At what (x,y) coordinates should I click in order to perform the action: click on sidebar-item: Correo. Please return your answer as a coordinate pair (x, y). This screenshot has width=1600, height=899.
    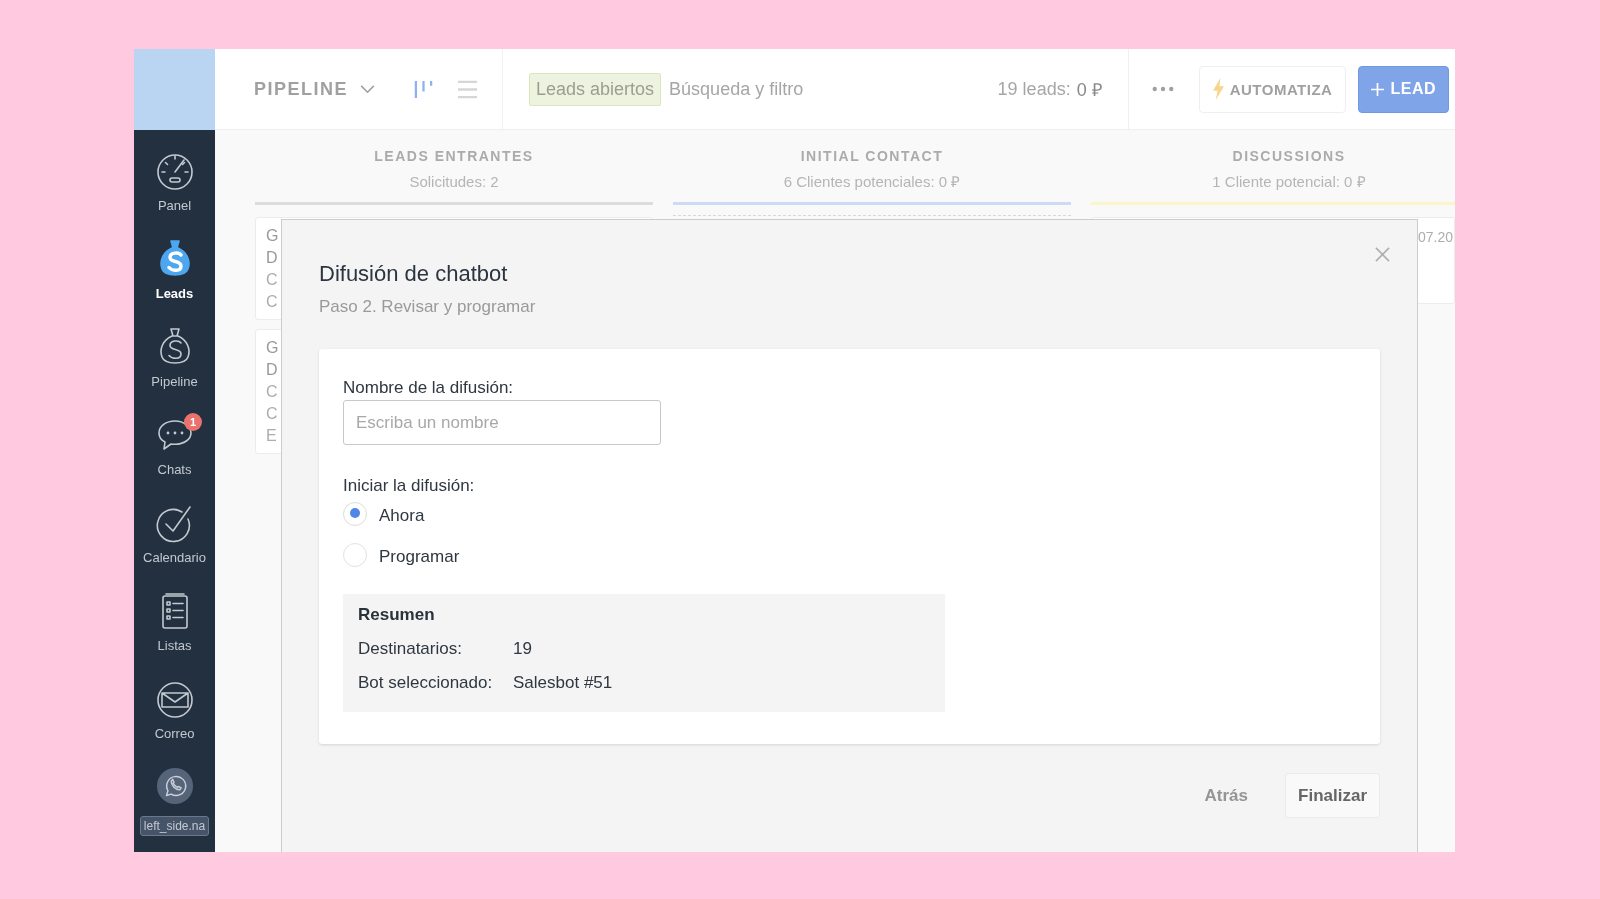
    Looking at the image, I should click on (174, 702).